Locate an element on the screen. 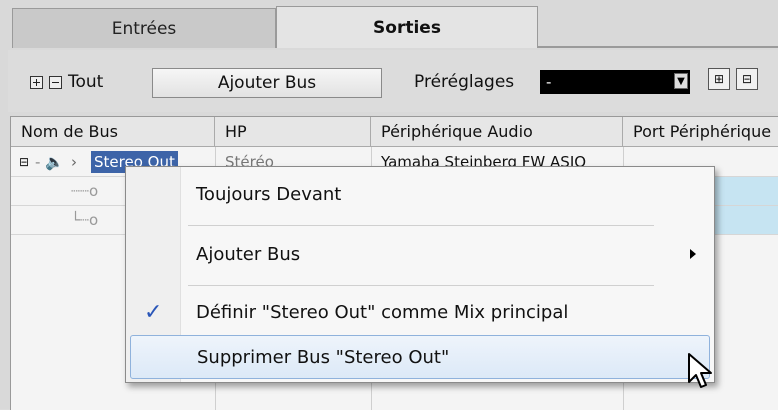 This screenshot has height=410, width=778. column-header-speakers: HP is located at coordinates (293, 132).